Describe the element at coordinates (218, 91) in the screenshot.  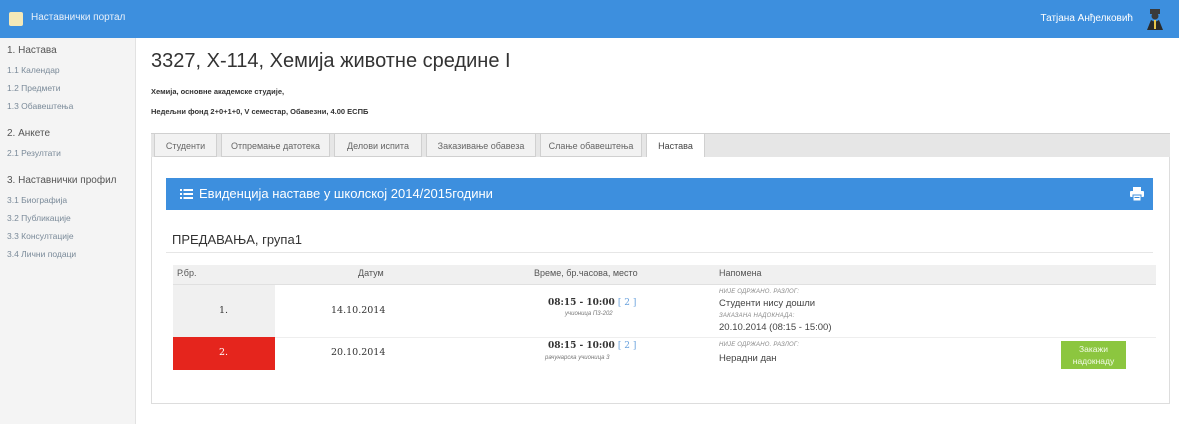
I see `course-program: Хемија, основне академске студије,` at that location.